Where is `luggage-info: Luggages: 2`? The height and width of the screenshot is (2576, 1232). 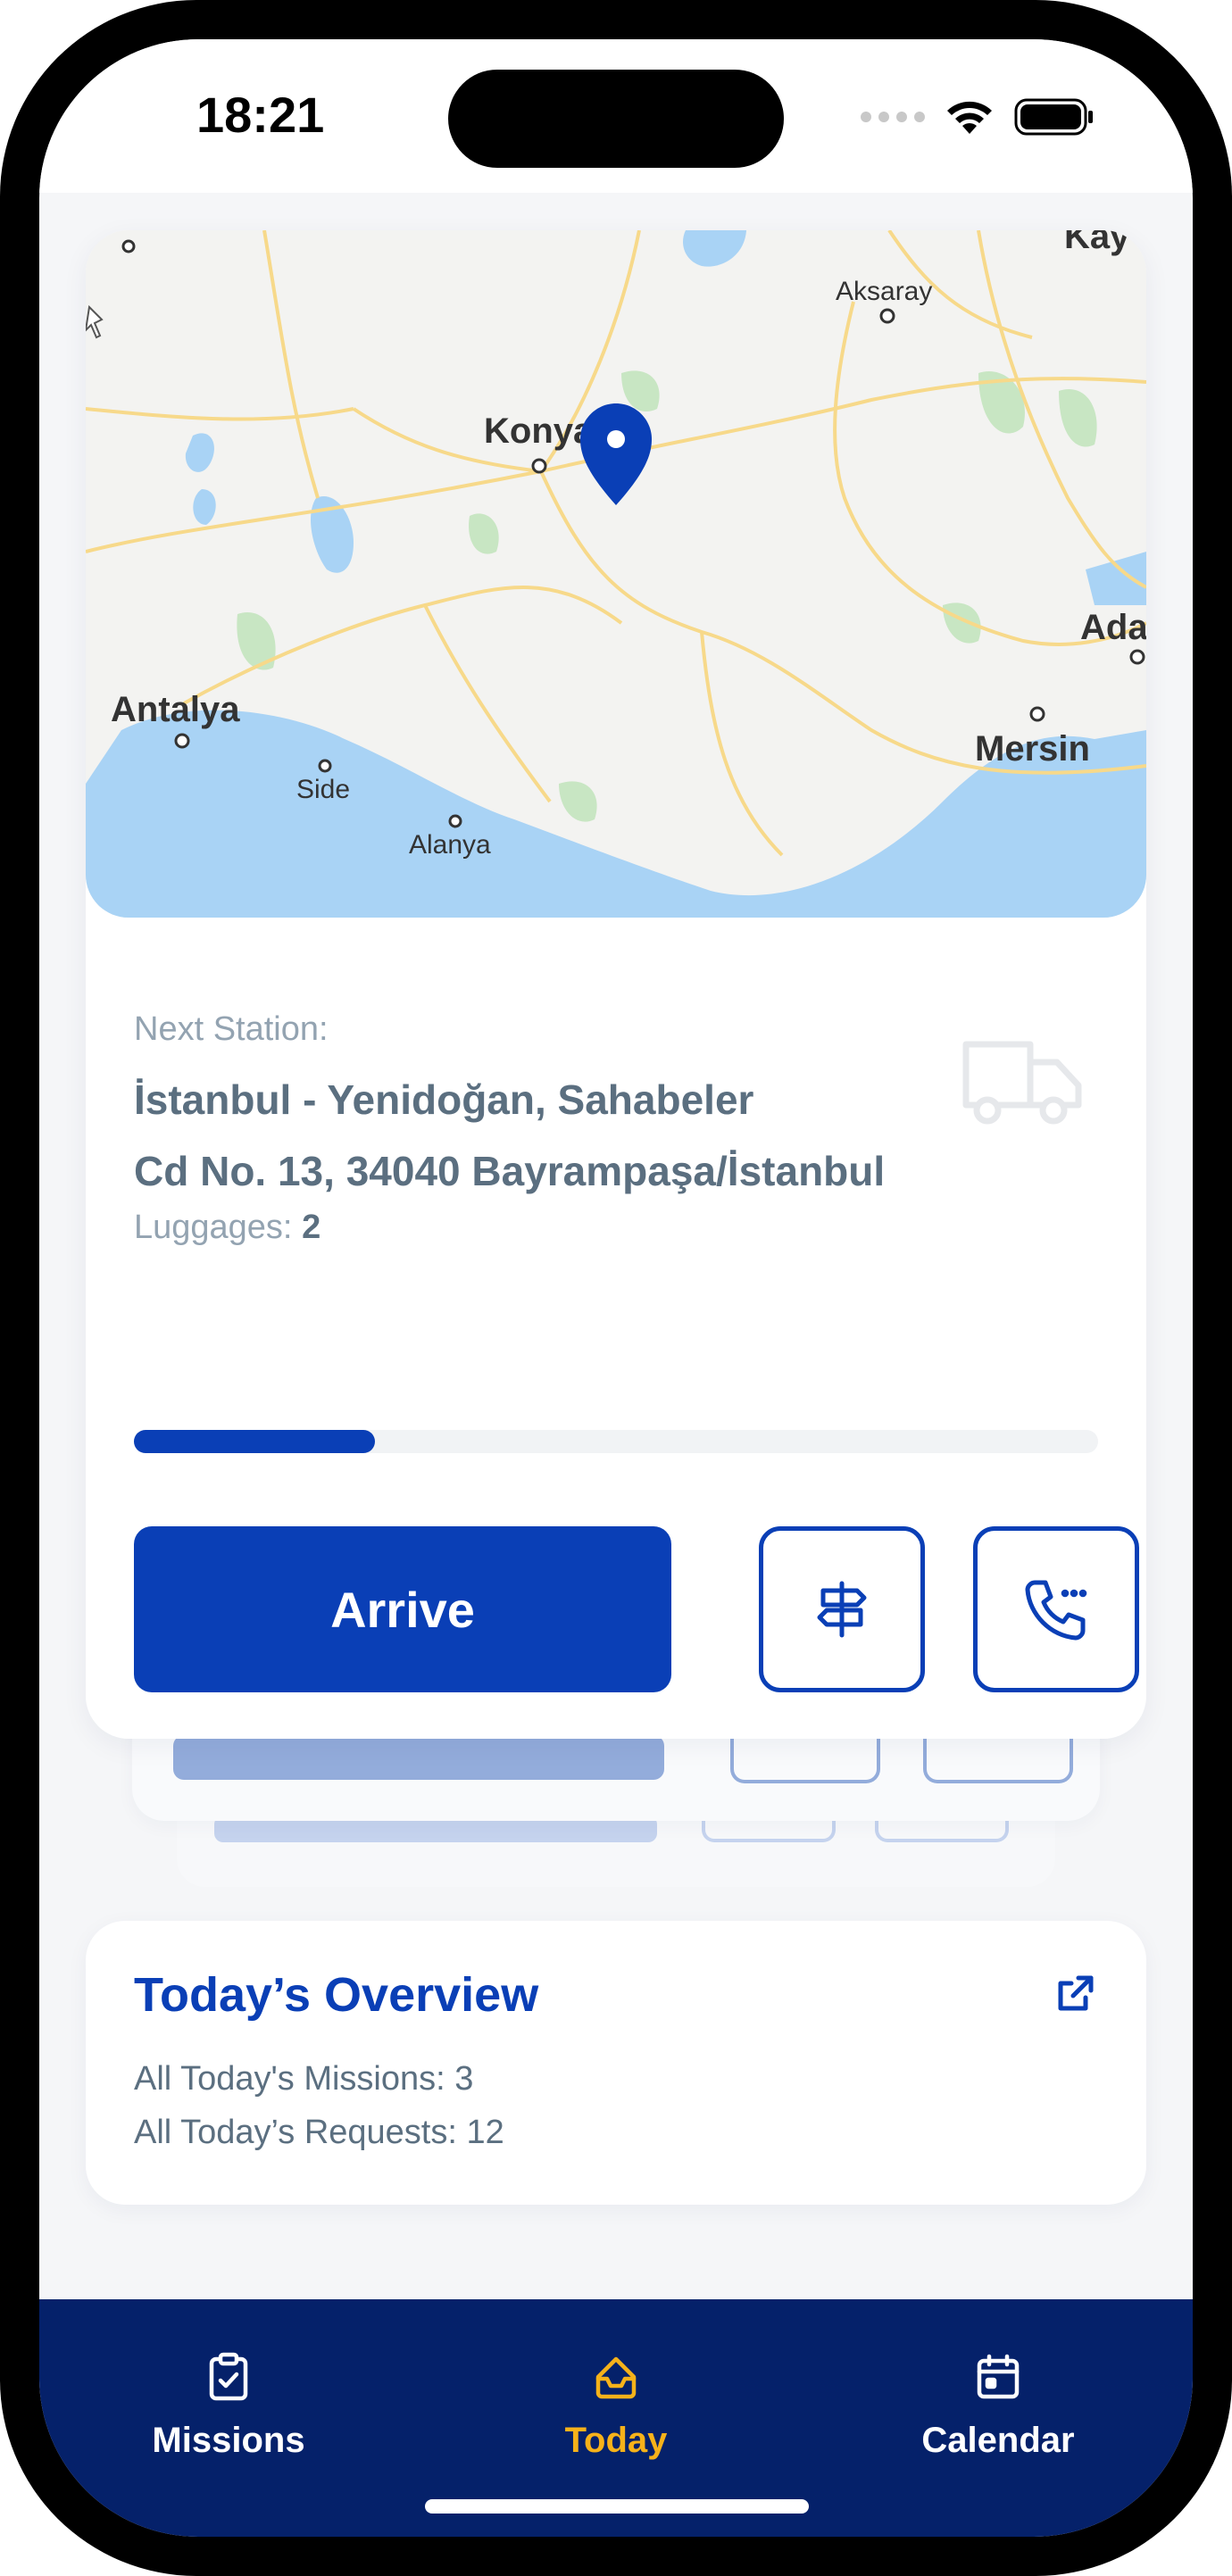
luggage-info: Luggages: 2 is located at coordinates (227, 1228).